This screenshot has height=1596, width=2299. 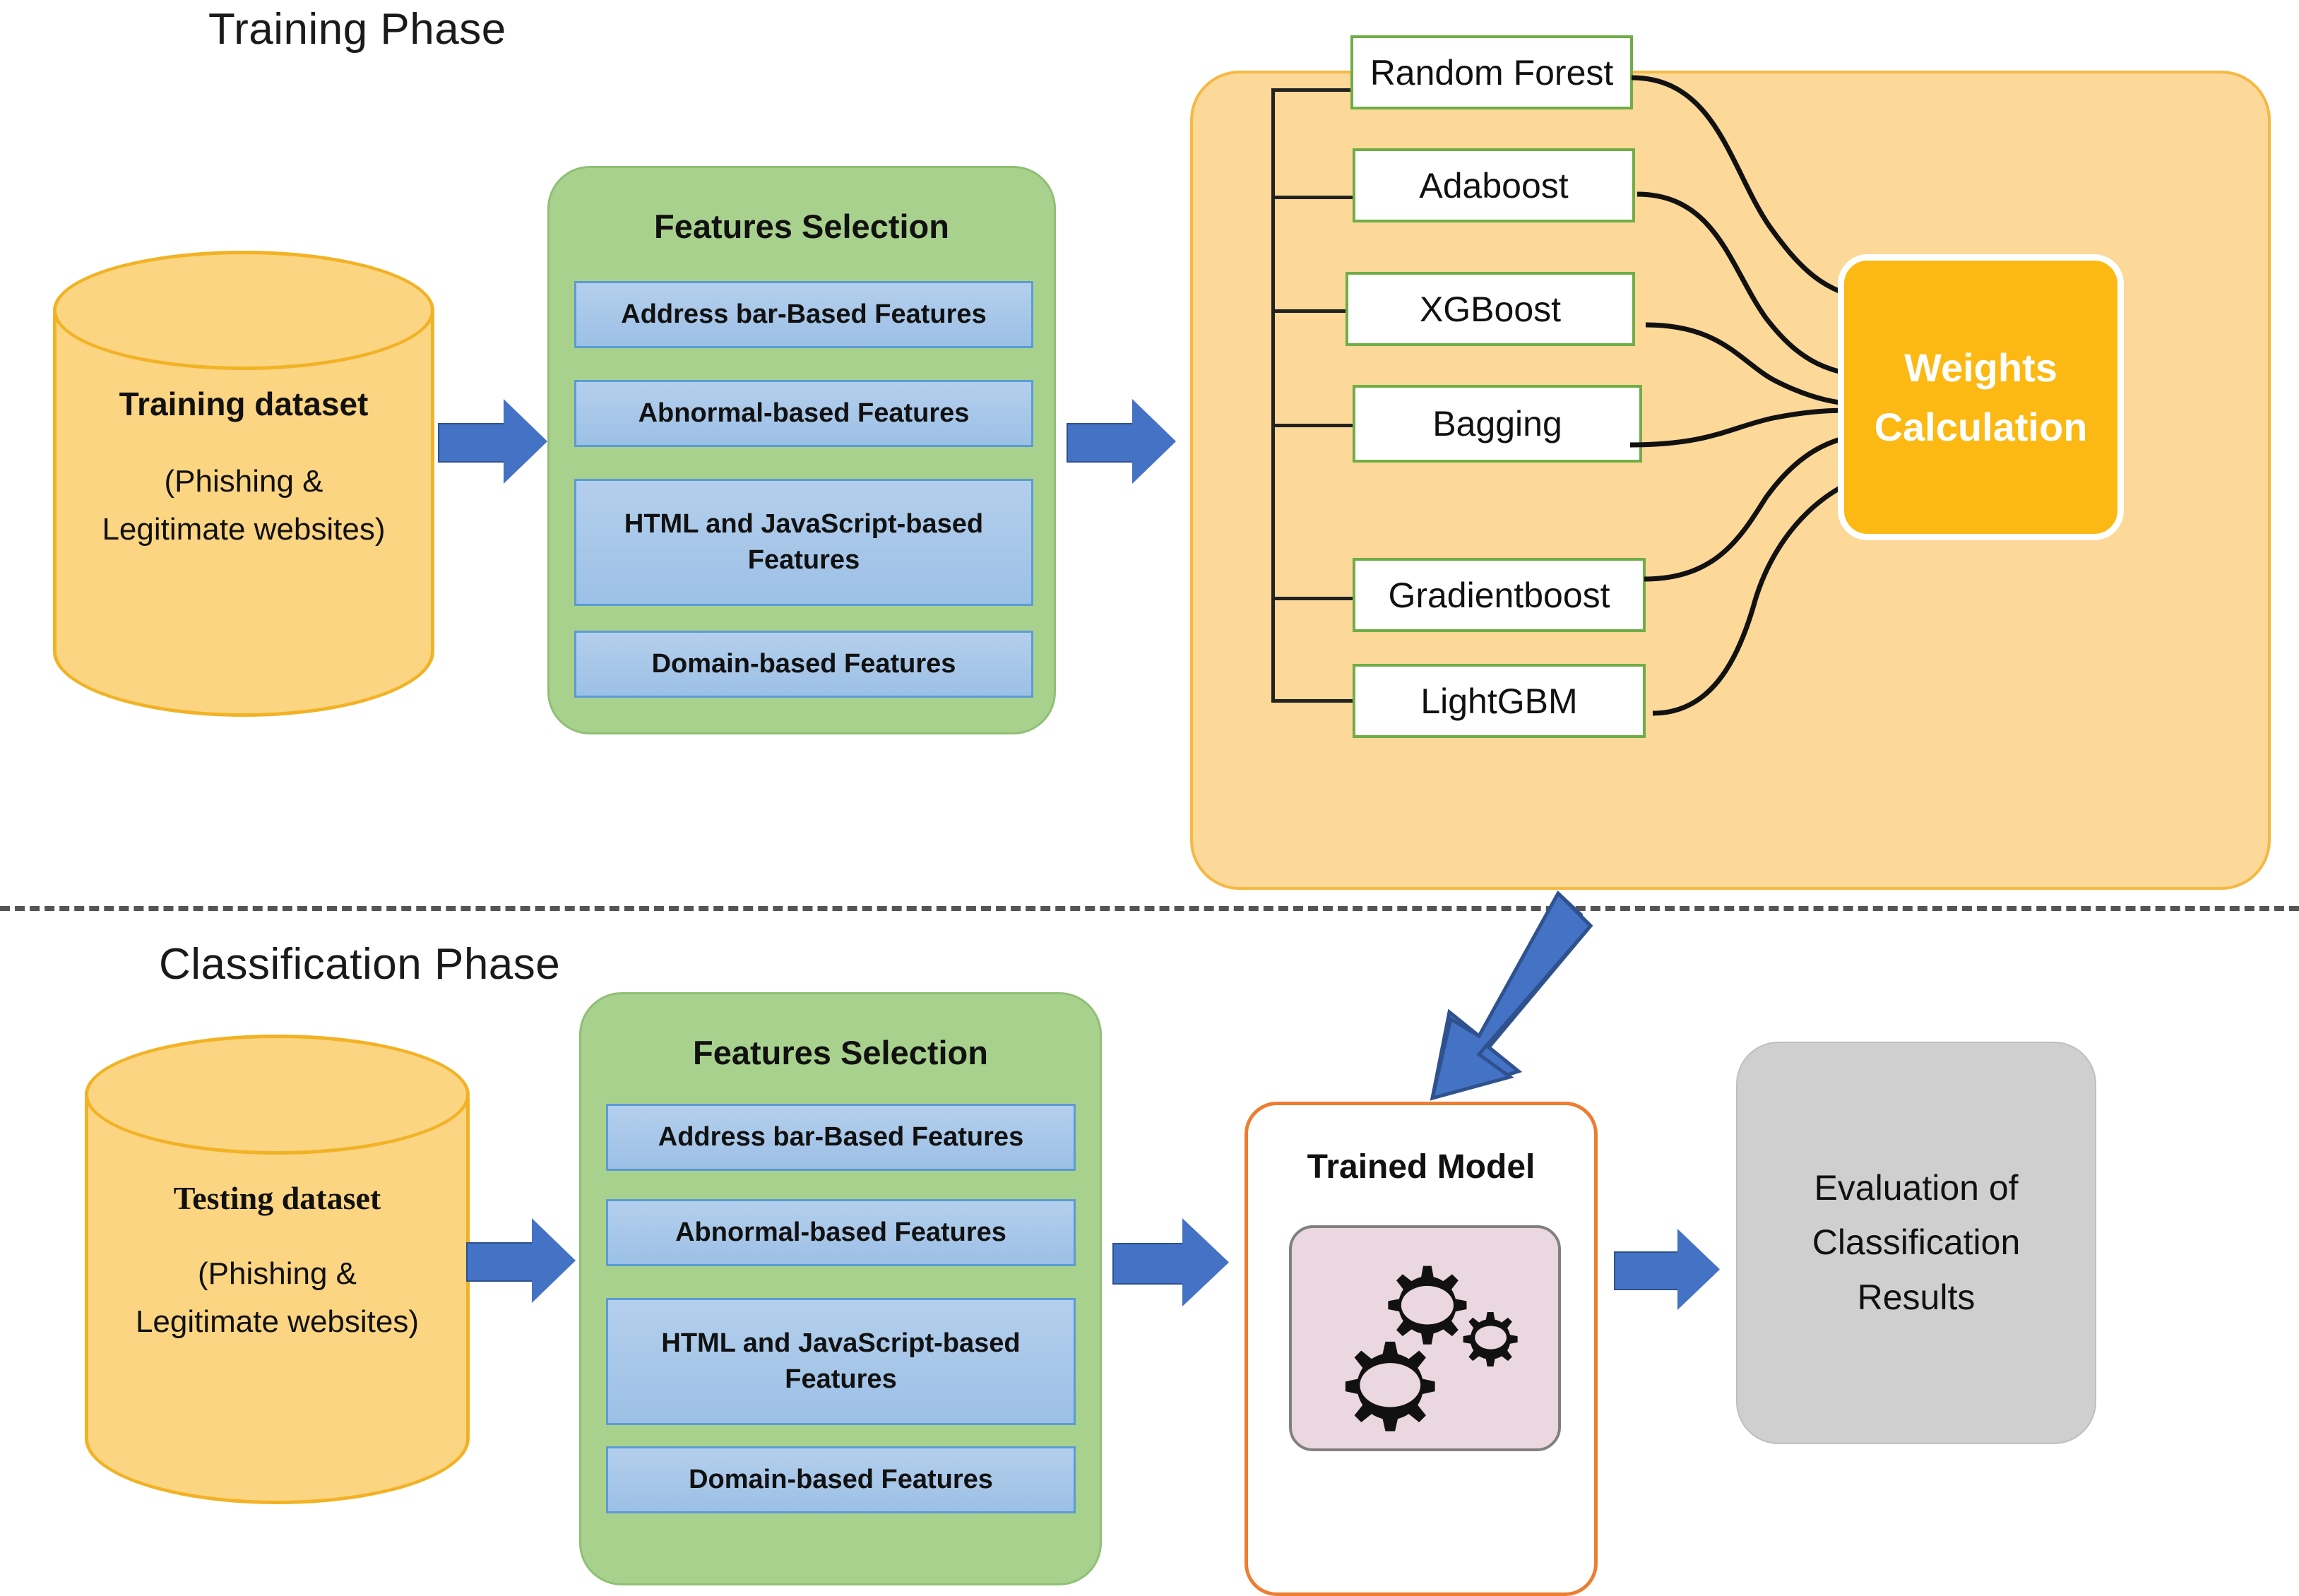 I want to click on classifier-box-xgboost: XGBoost, so click(x=1490, y=309).